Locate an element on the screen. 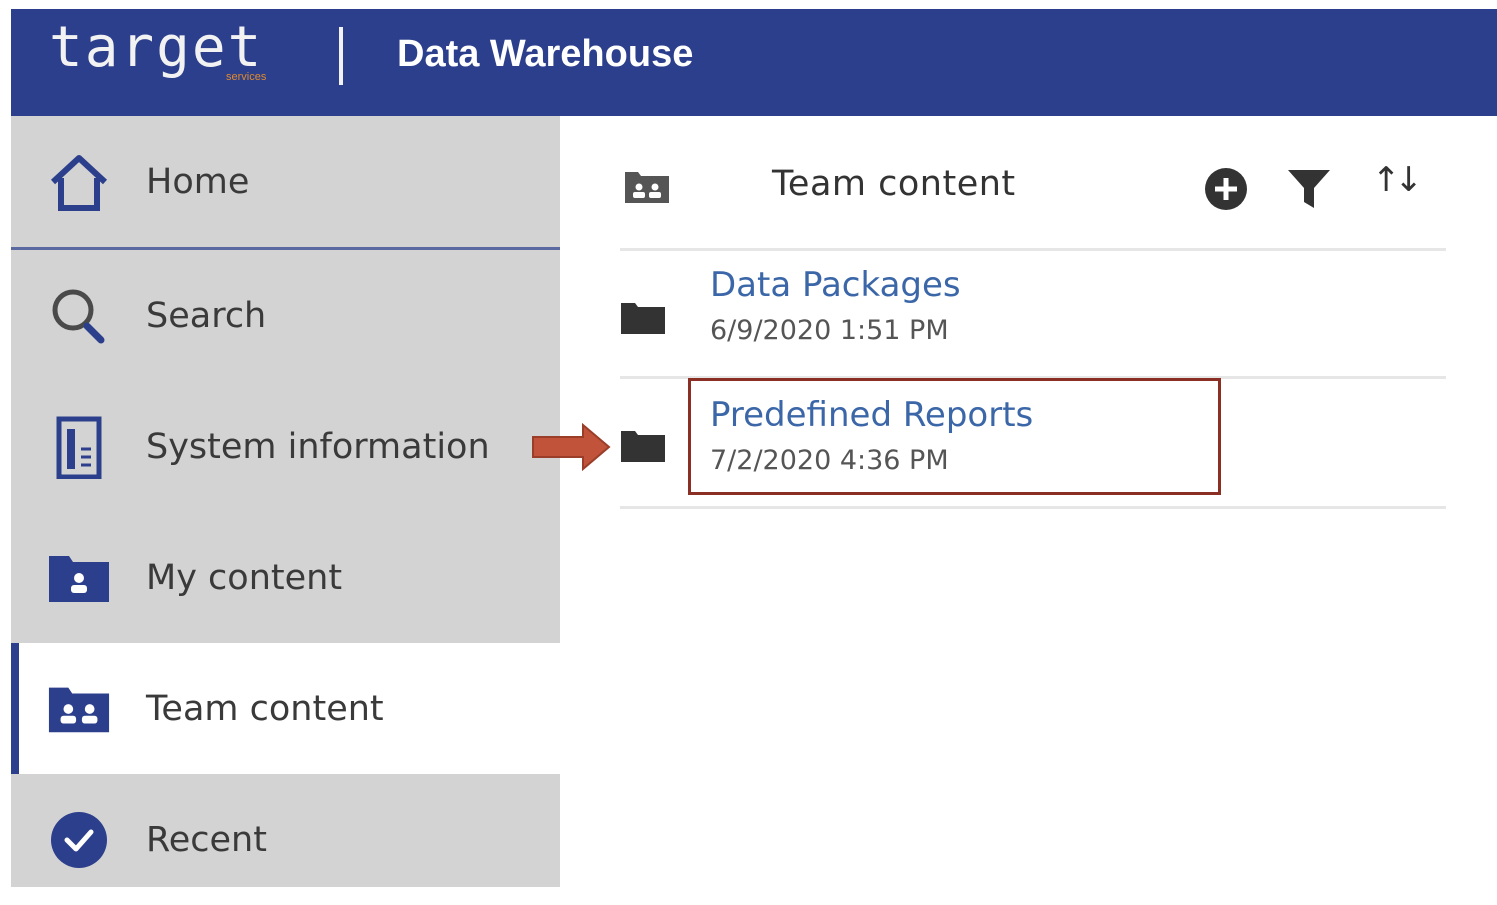 Image resolution: width=1497 pixels, height=905 pixels. sidebar-item-team-content: Team content is located at coordinates (285, 708).